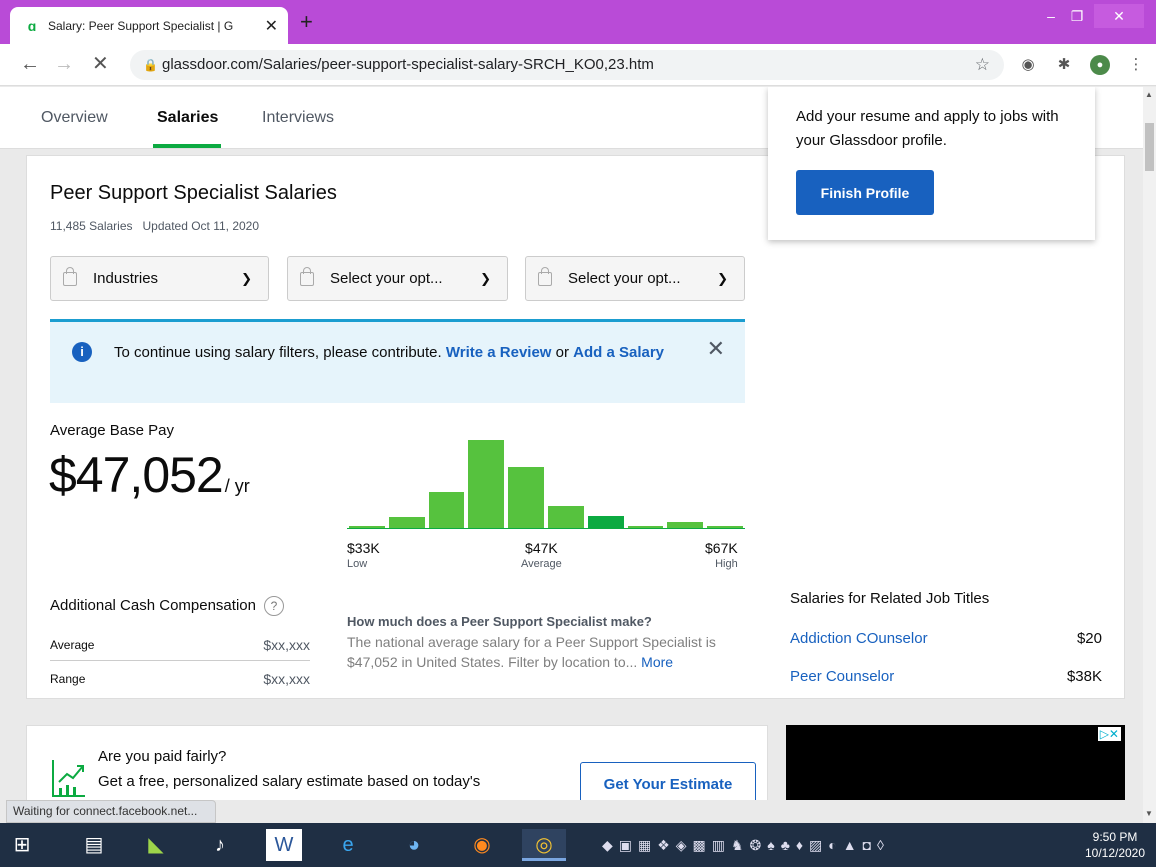 The height and width of the screenshot is (867, 1156). I want to click on get-estimate-button: Get Your Estimate, so click(668, 781).